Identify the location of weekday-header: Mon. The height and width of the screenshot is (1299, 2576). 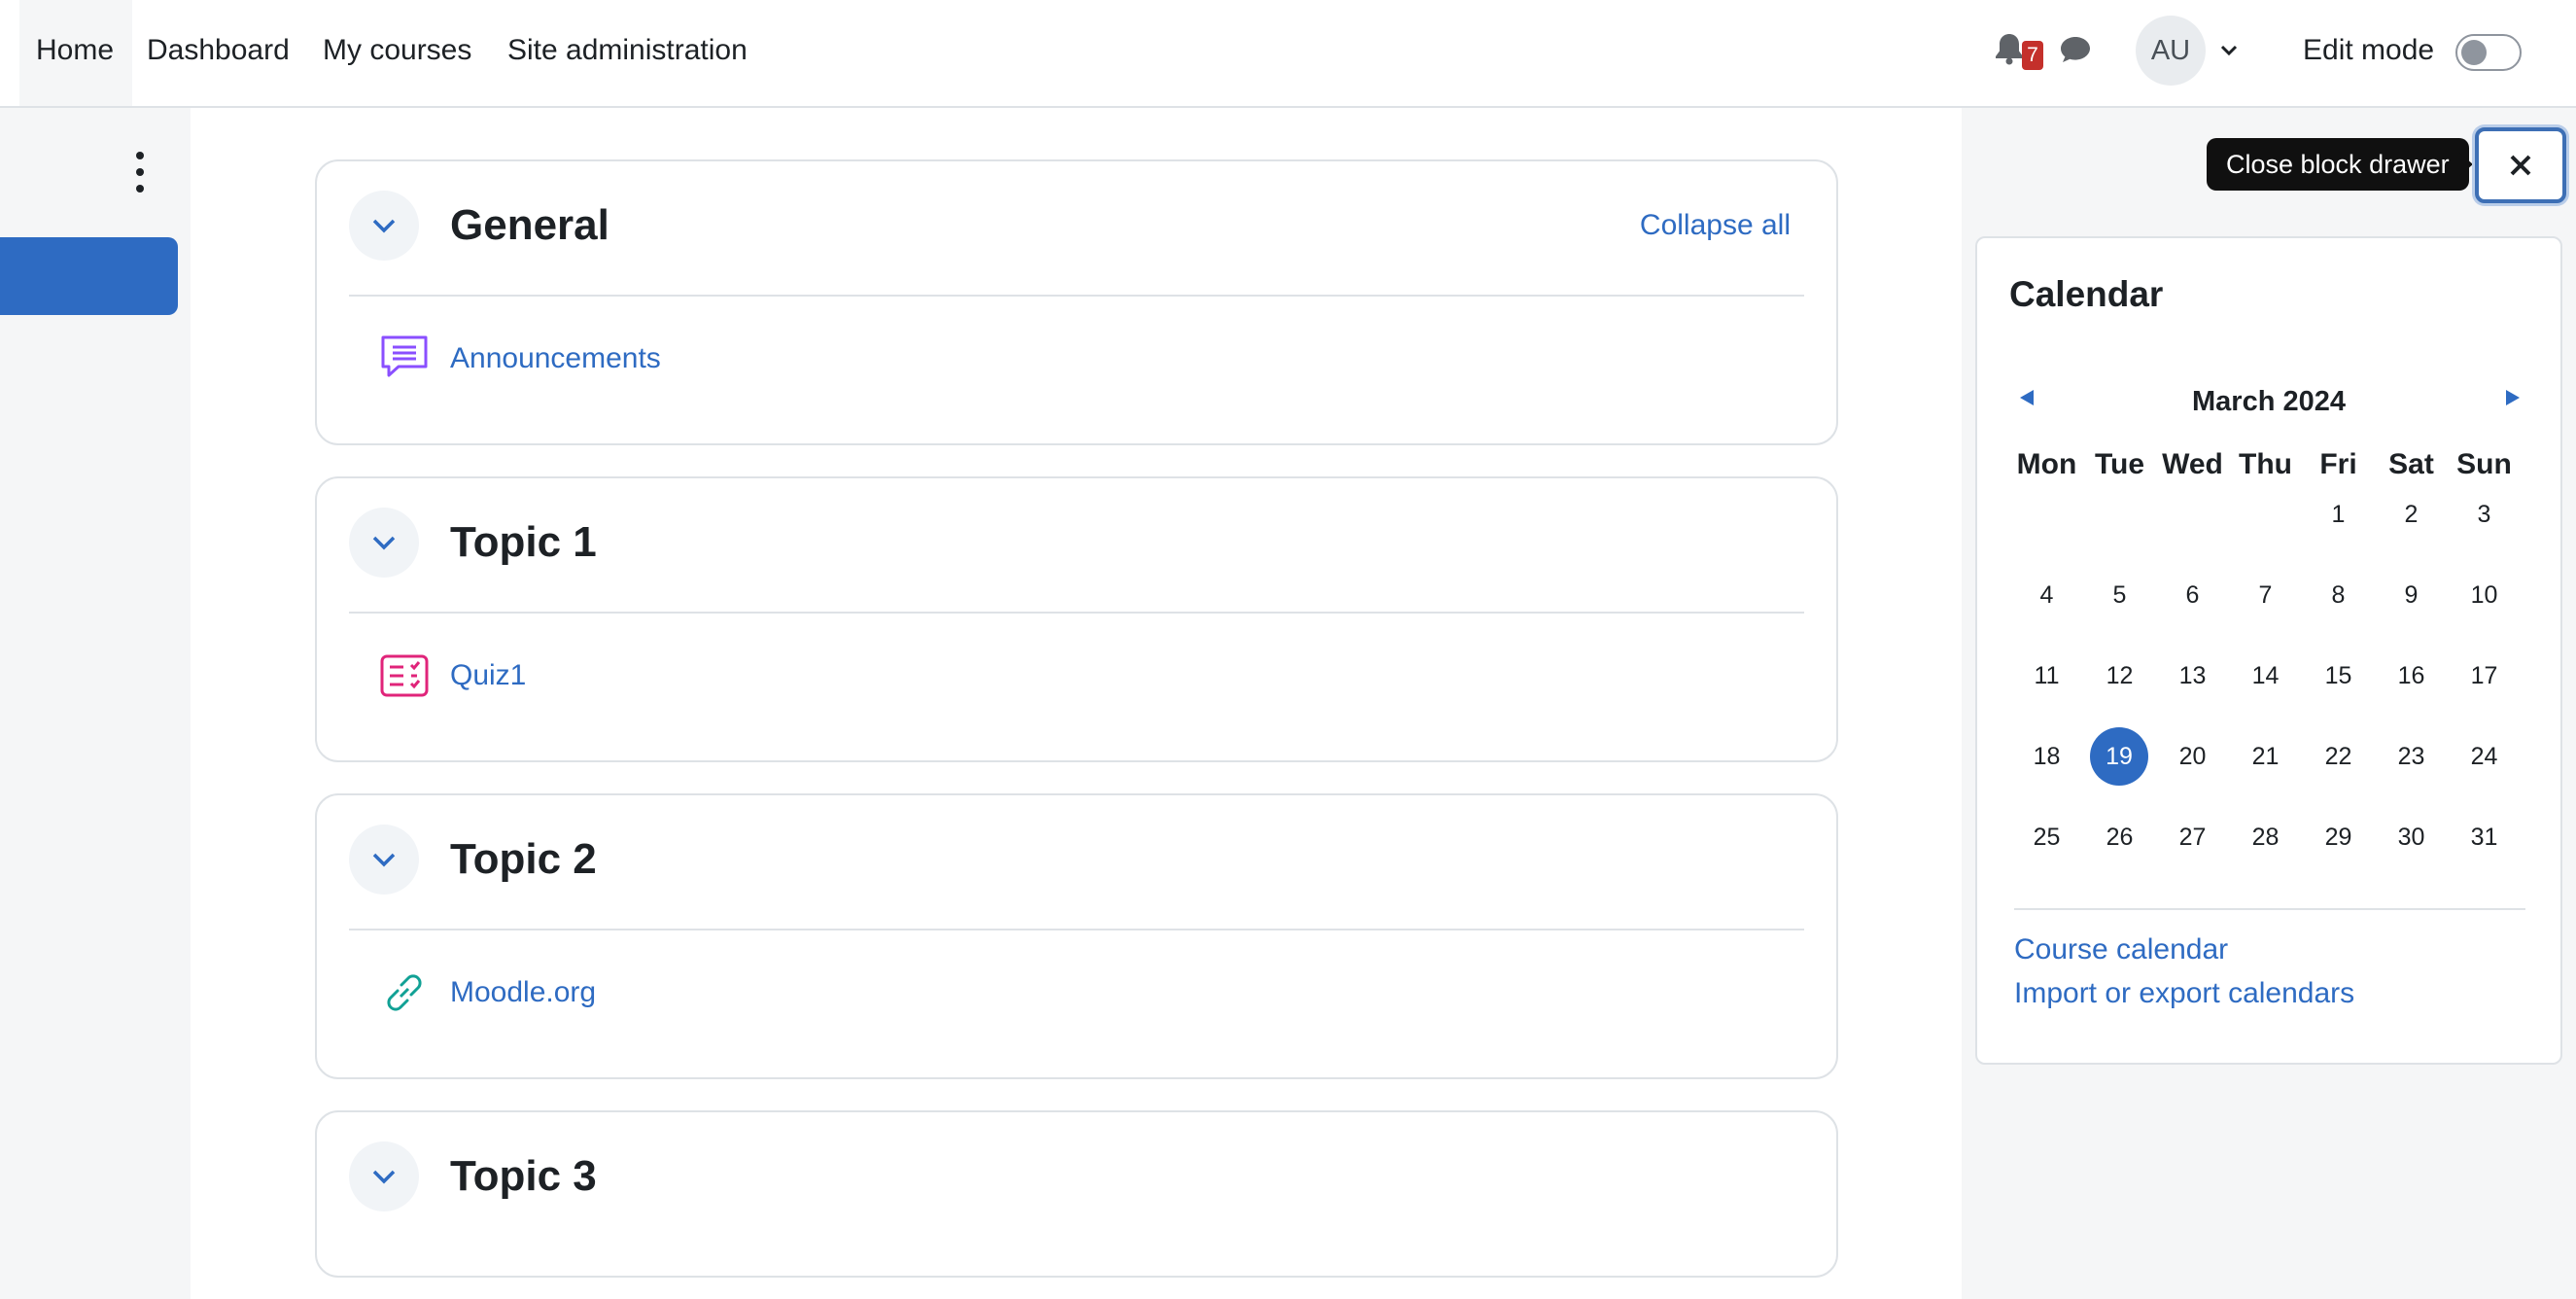
(2046, 464).